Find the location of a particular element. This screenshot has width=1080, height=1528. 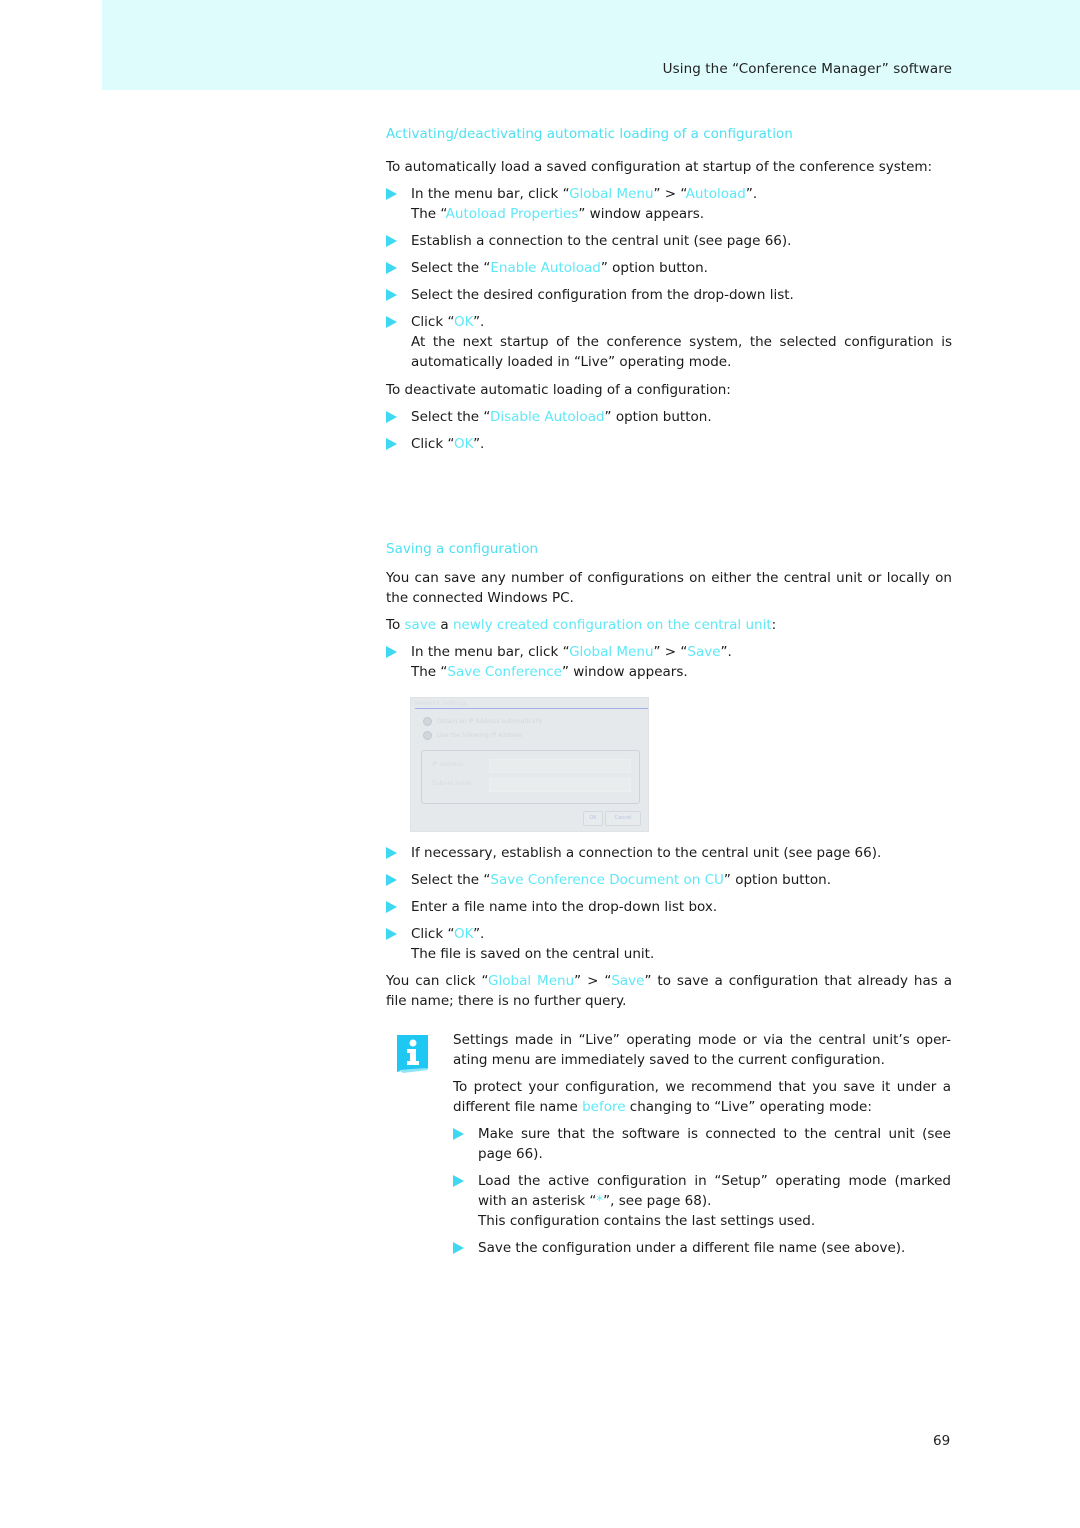

info-icon is located at coordinates (412, 1054).